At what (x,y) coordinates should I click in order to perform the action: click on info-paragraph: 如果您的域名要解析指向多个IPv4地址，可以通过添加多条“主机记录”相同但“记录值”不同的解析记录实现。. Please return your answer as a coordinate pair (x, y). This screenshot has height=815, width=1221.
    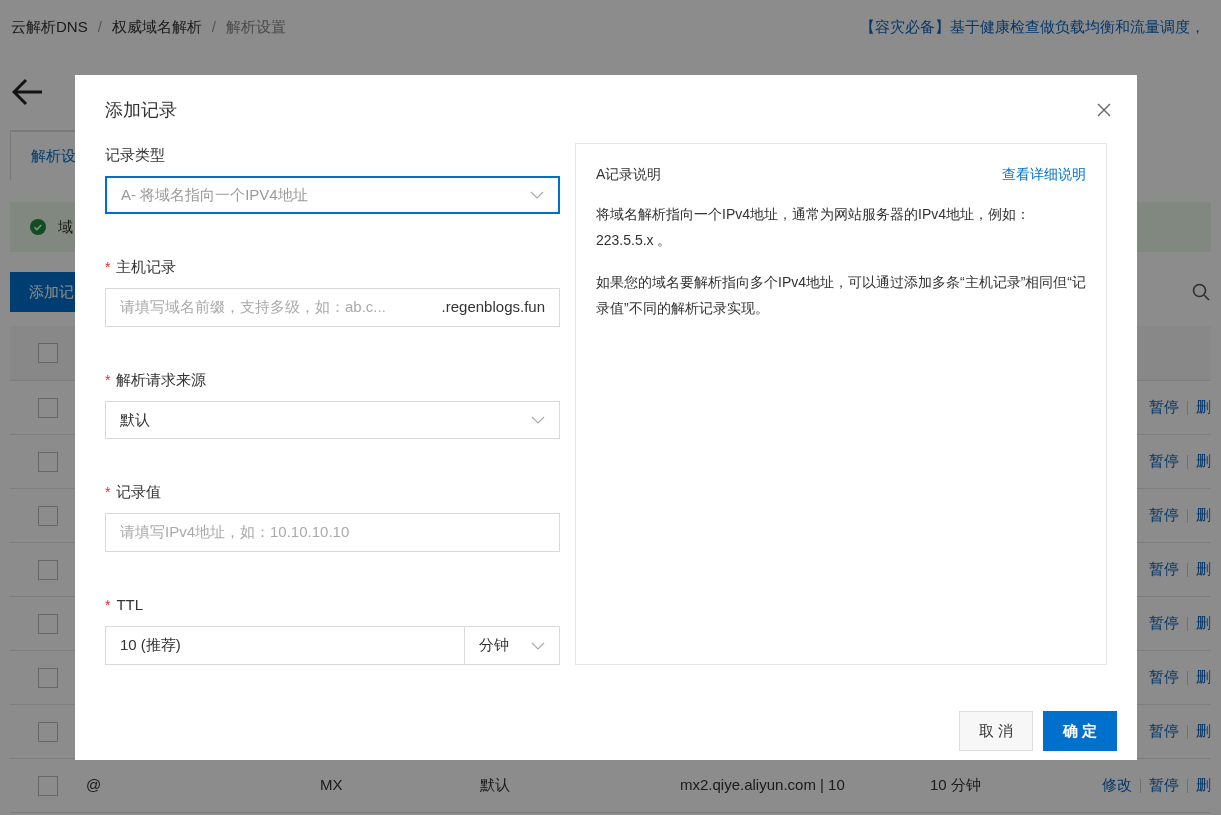
    Looking at the image, I should click on (841, 295).